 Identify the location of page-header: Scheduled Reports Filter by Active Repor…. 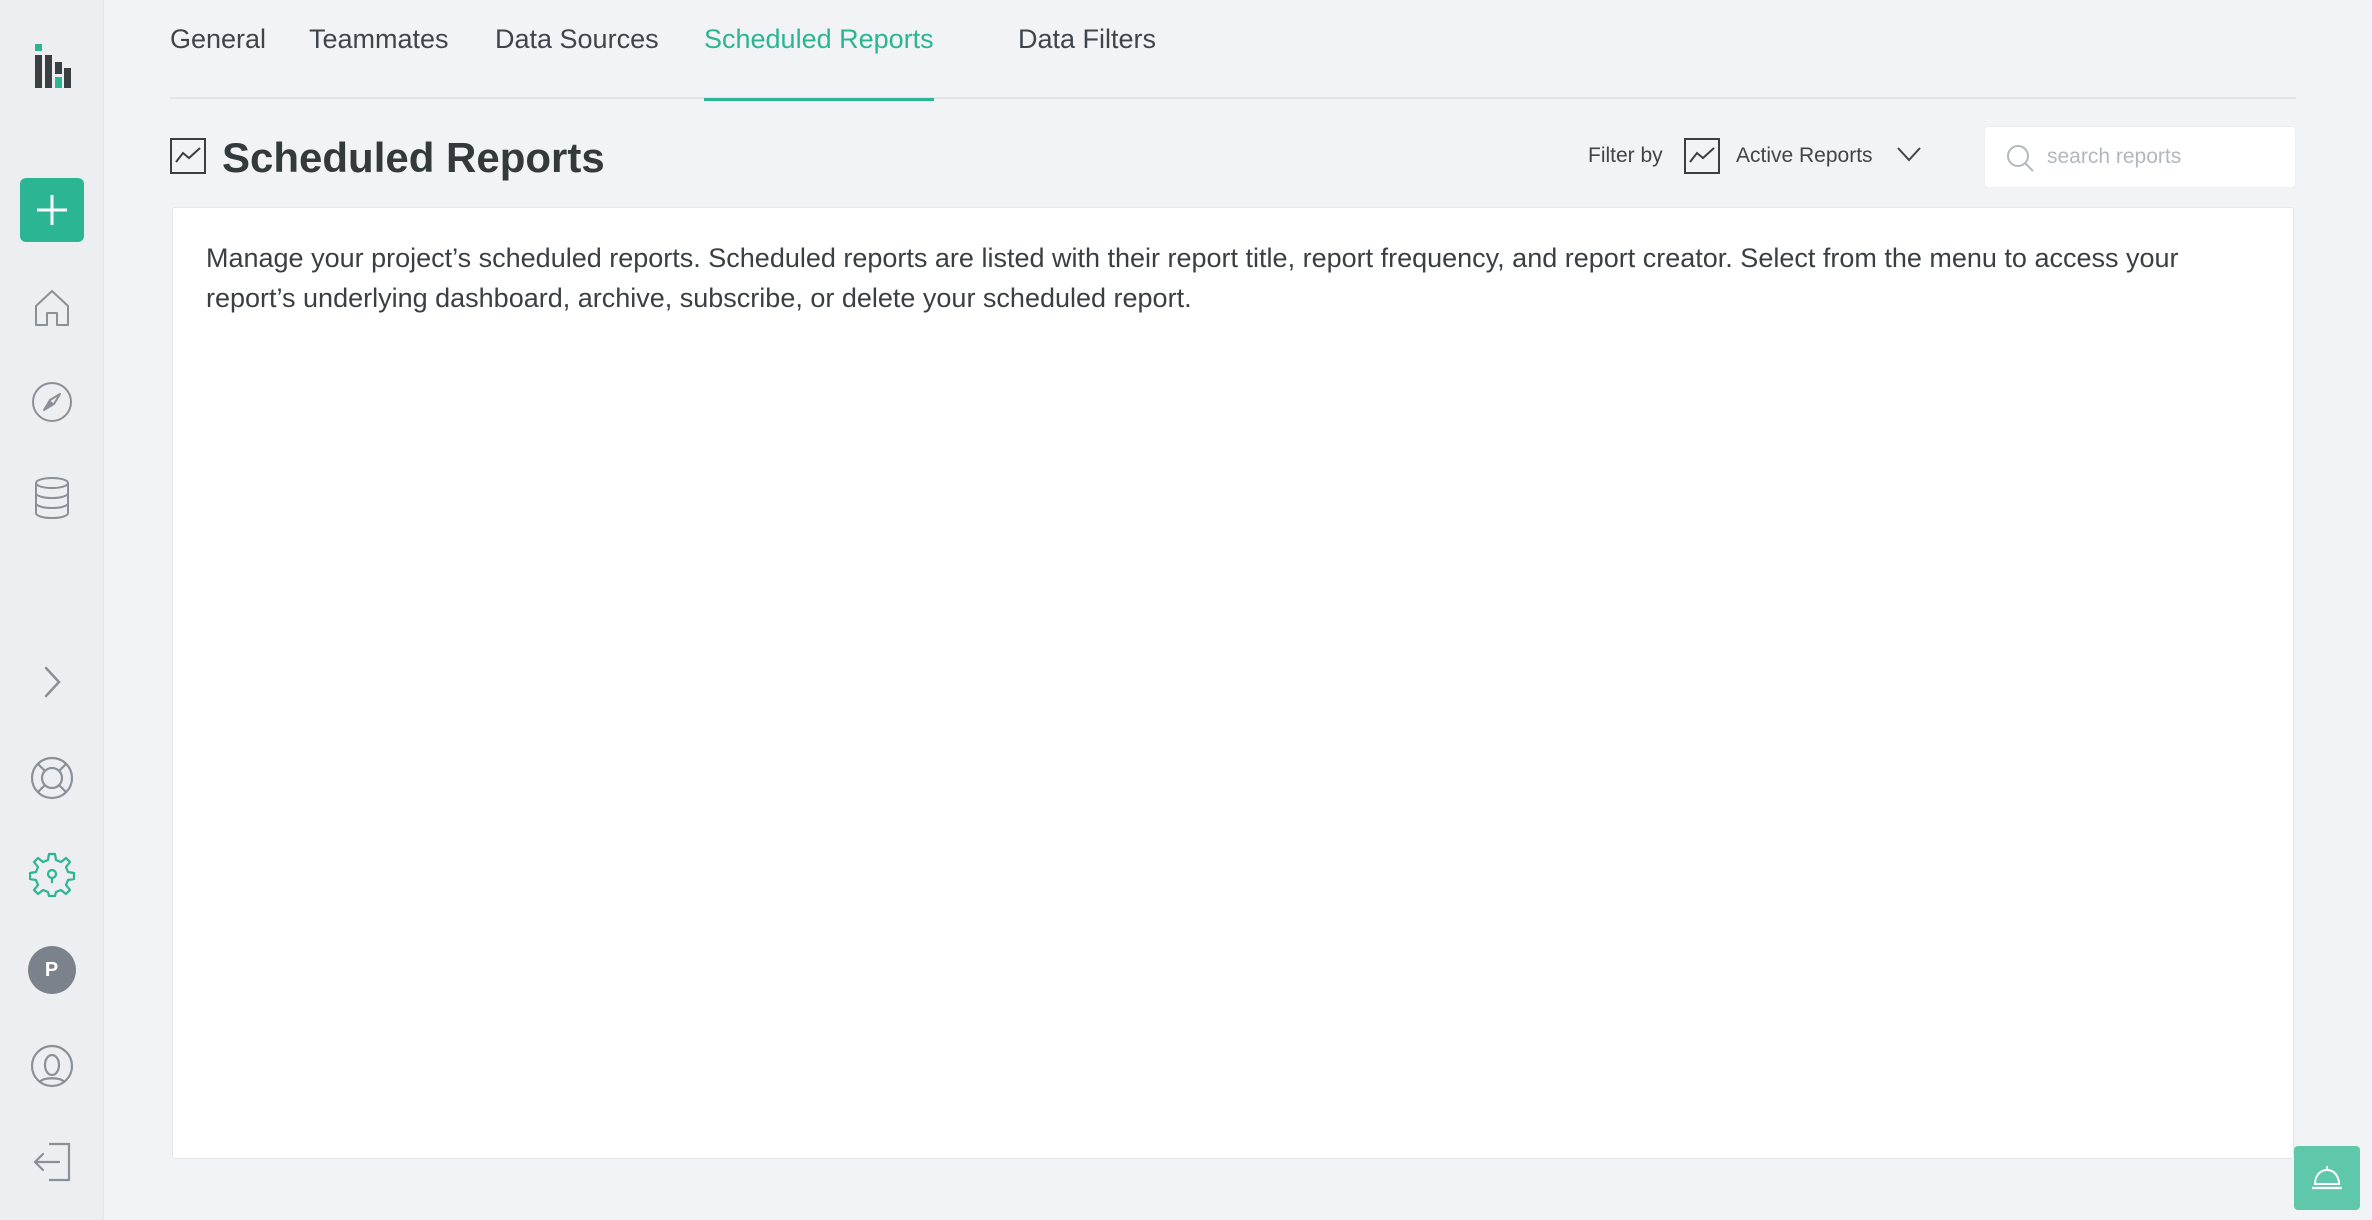
(1233, 160).